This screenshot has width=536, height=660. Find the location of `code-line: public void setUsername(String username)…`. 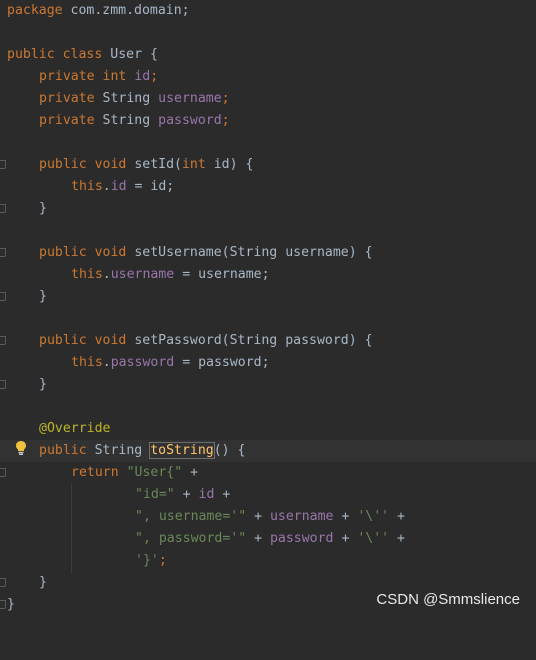

code-line: public void setUsername(String username)… is located at coordinates (268, 253).